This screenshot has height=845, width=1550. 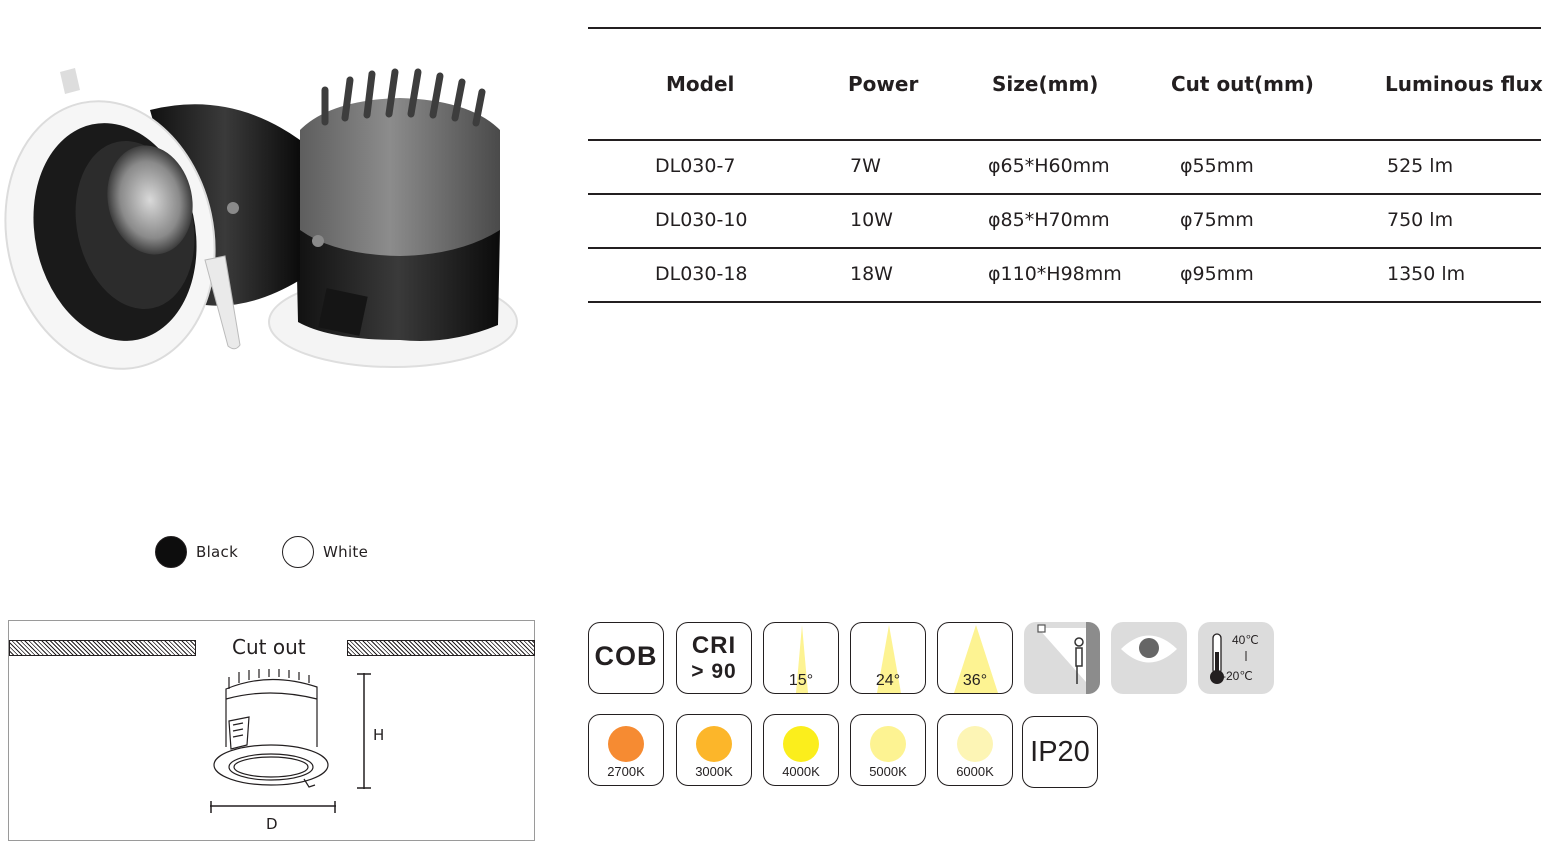 I want to click on cell-model: DL030-10, so click(x=701, y=220).